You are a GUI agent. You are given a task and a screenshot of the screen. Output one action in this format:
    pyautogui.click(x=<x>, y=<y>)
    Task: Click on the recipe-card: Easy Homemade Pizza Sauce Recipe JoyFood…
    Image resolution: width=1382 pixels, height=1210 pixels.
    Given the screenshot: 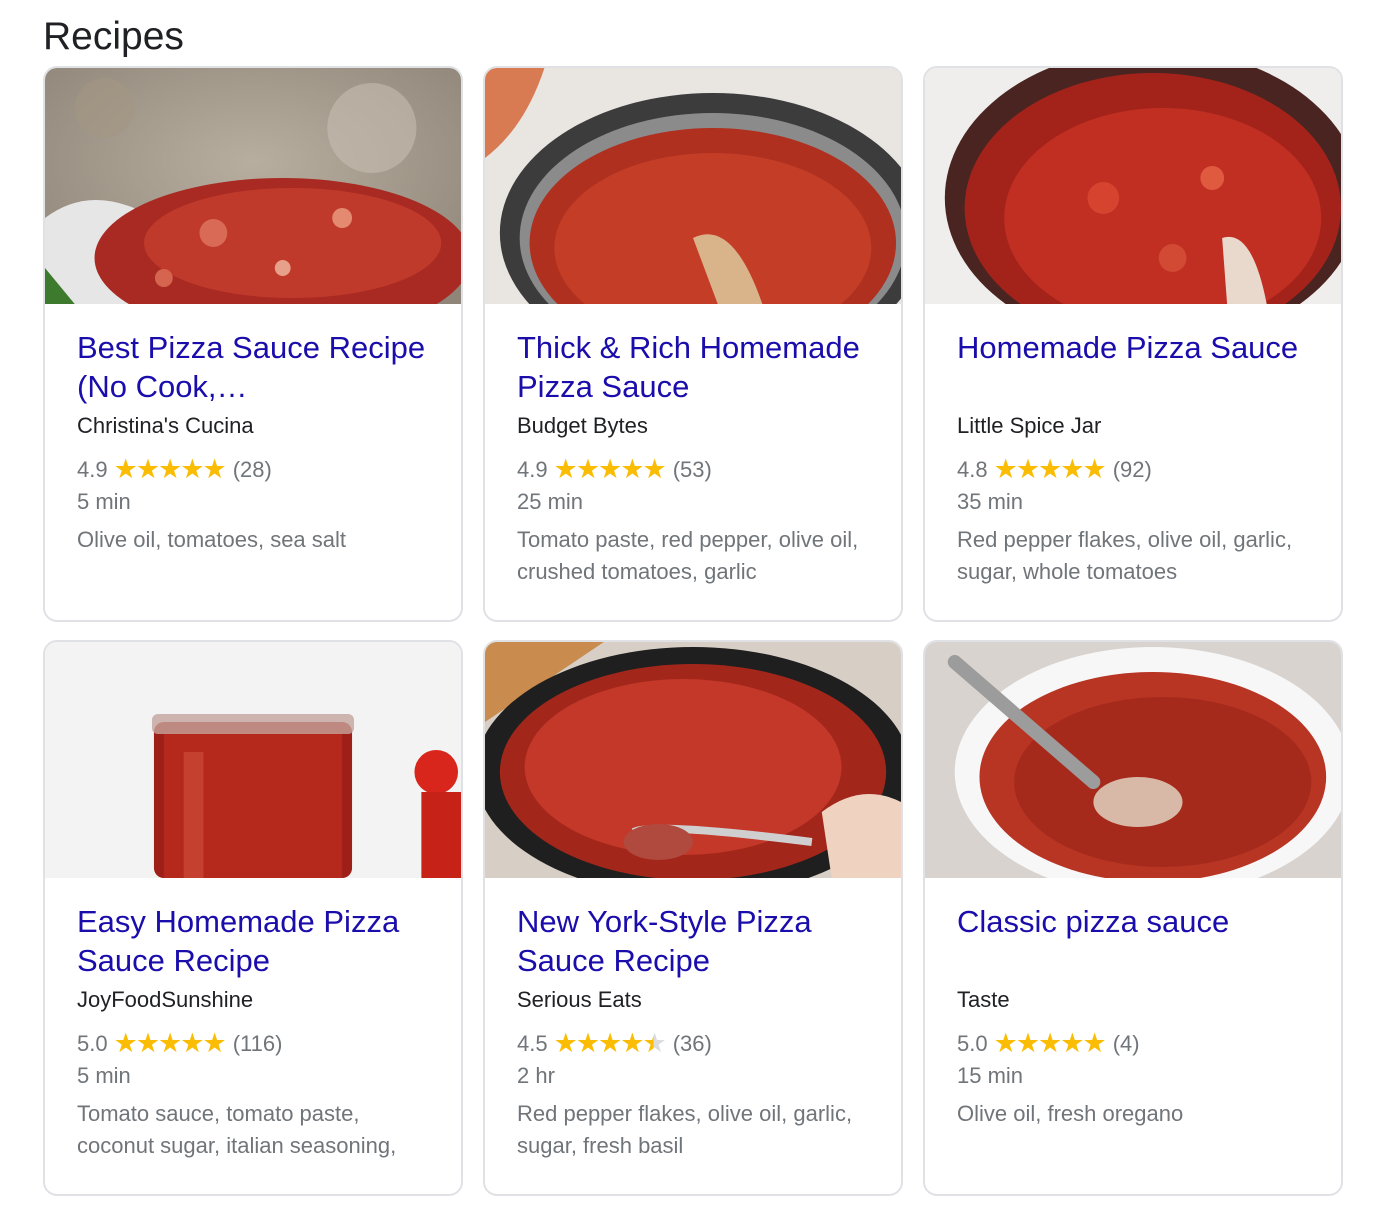 What is the action you would take?
    pyautogui.click(x=253, y=918)
    